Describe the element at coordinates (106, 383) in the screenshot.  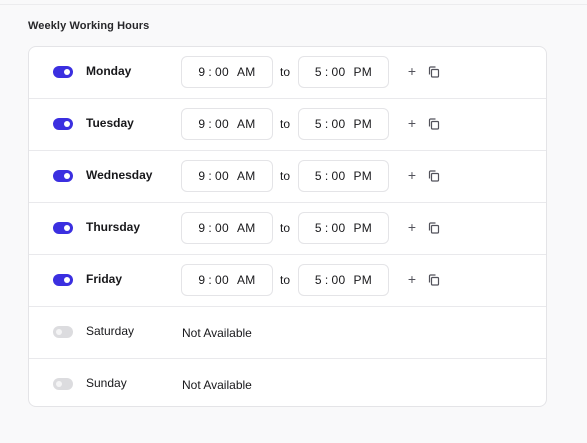
I see `day-label: Sunday` at that location.